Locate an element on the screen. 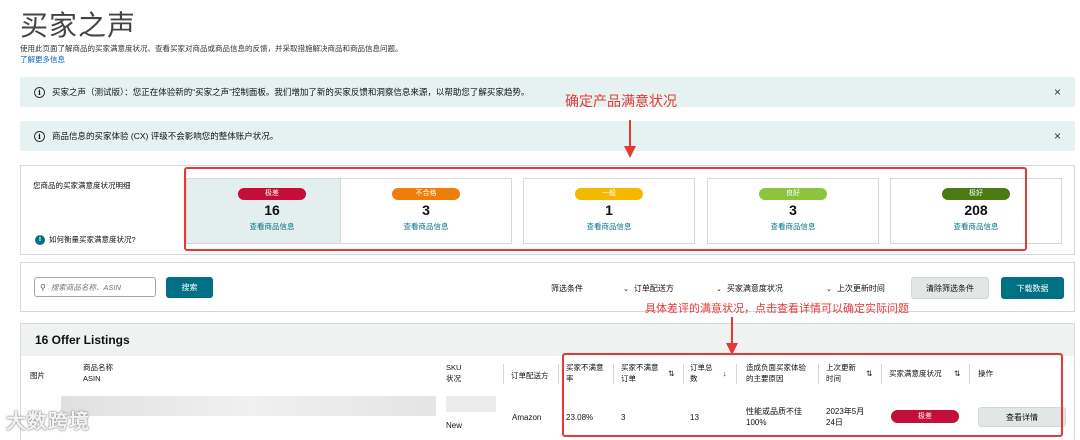  cx-alert-text: 商品信息的买家体验 (CX) 评级不会影响您的整体账户状况。 is located at coordinates (165, 136).